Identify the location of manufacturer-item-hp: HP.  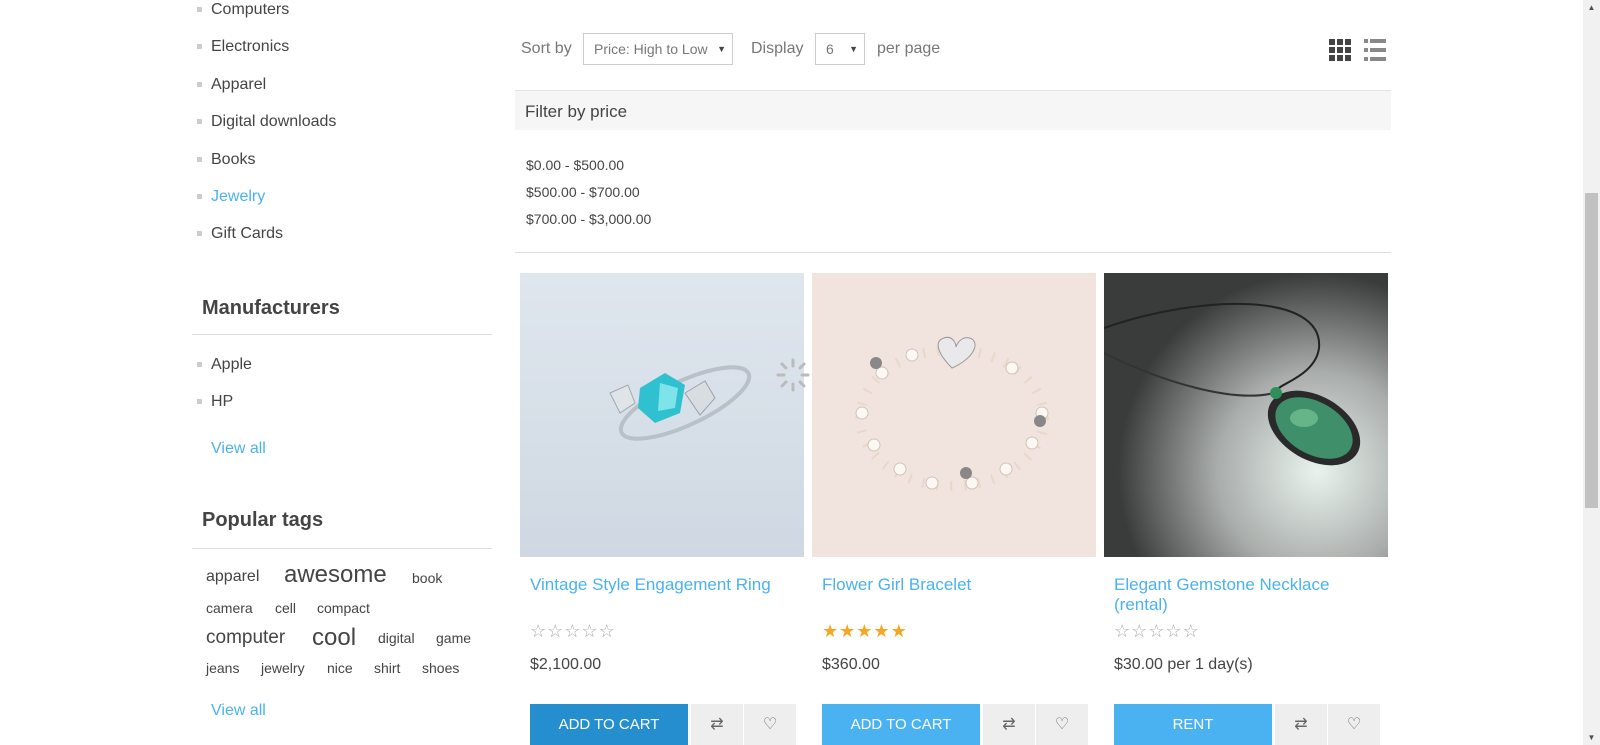
(224, 410).